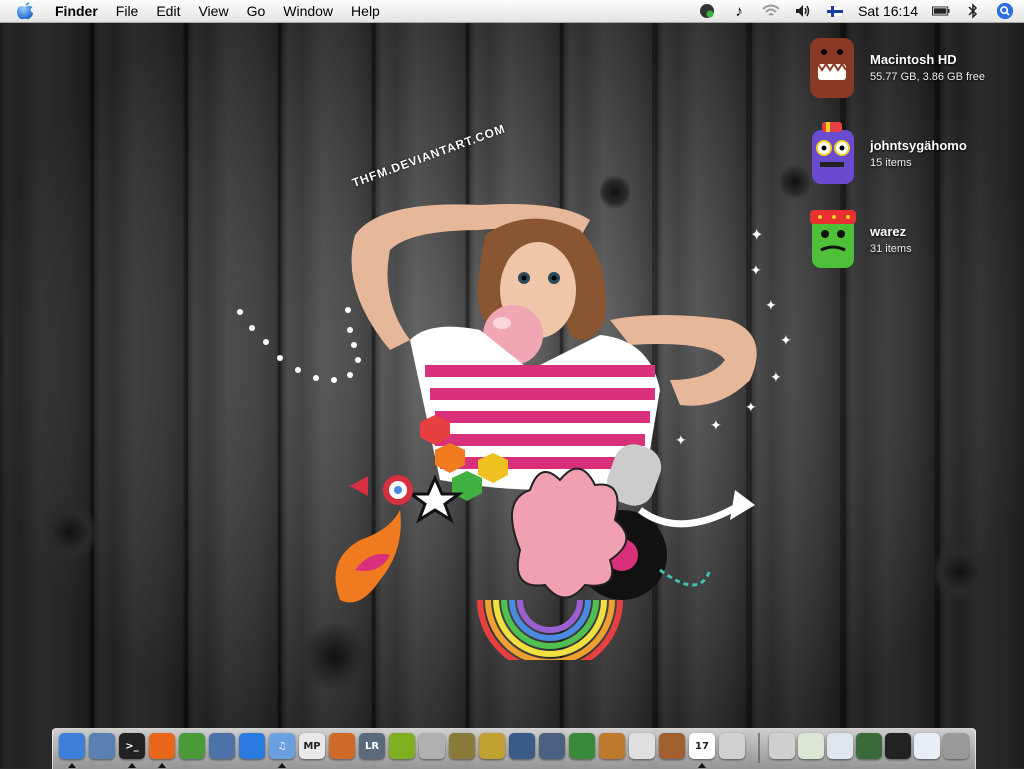 This screenshot has width=1024, height=769. Describe the element at coordinates (856, 11) in the screenshot. I see `status-area: ♪ Sat 16:14` at that location.